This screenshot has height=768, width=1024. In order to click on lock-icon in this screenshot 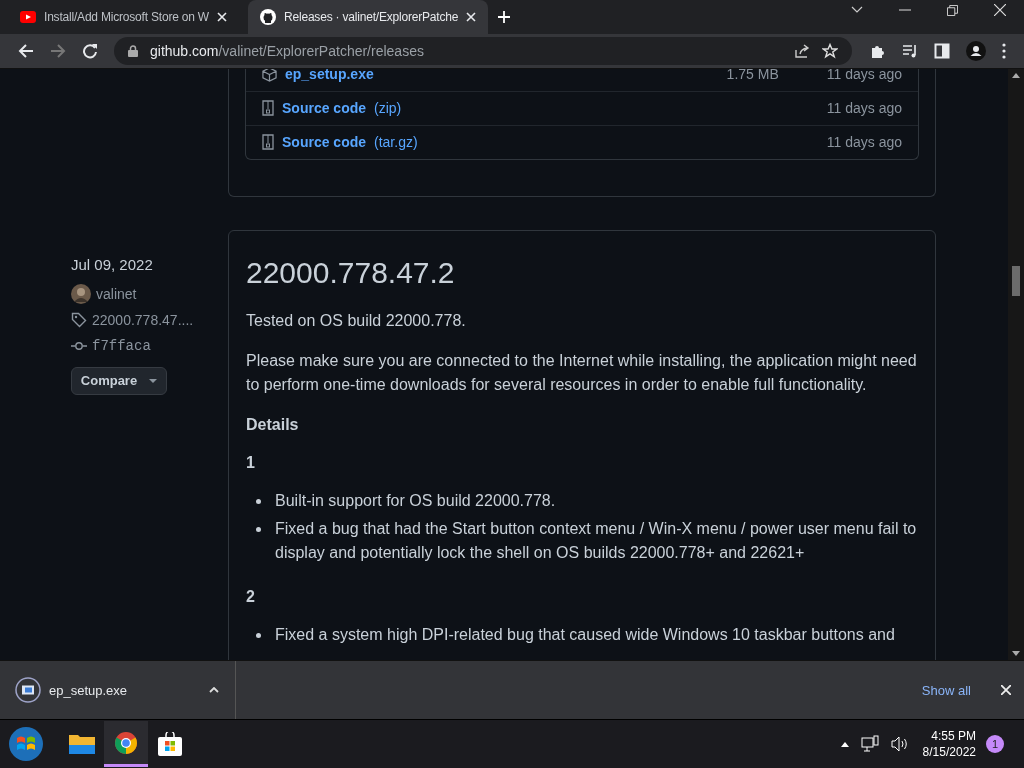, I will do `click(133, 50)`.